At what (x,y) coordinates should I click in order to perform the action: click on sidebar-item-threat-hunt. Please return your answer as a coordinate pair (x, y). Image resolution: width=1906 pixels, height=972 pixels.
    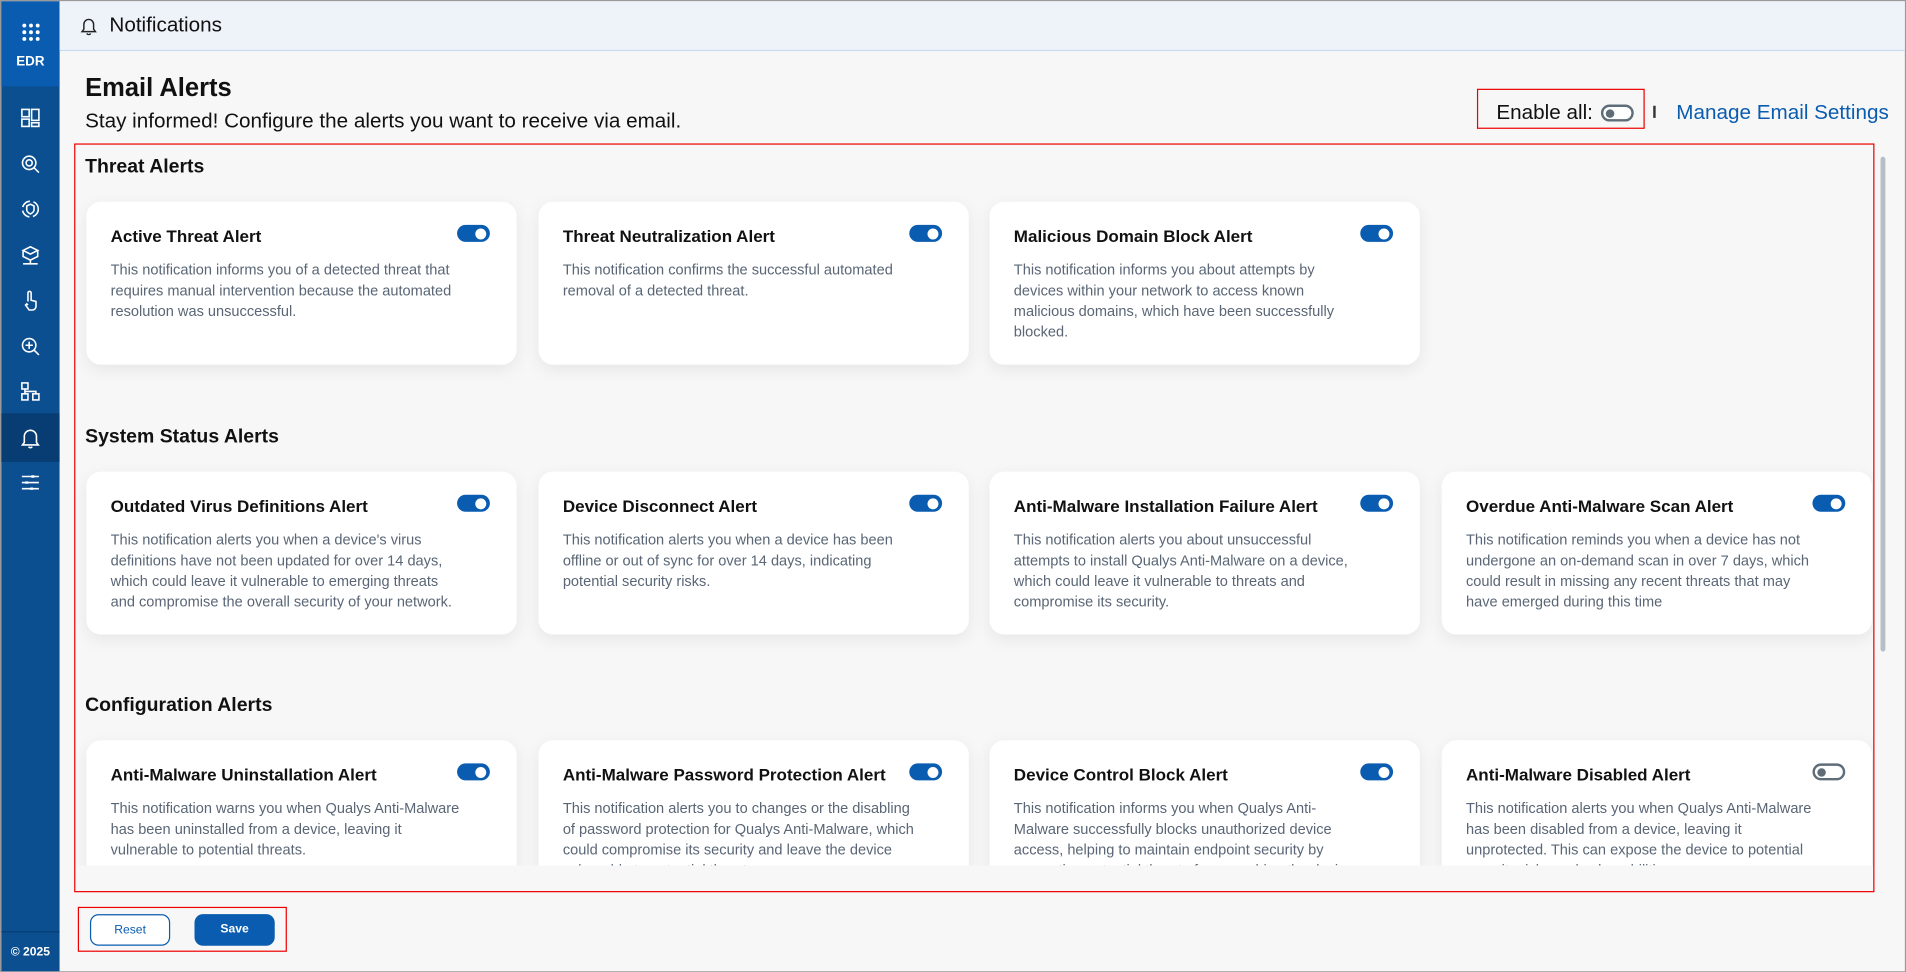
    Looking at the image, I should click on (30, 163).